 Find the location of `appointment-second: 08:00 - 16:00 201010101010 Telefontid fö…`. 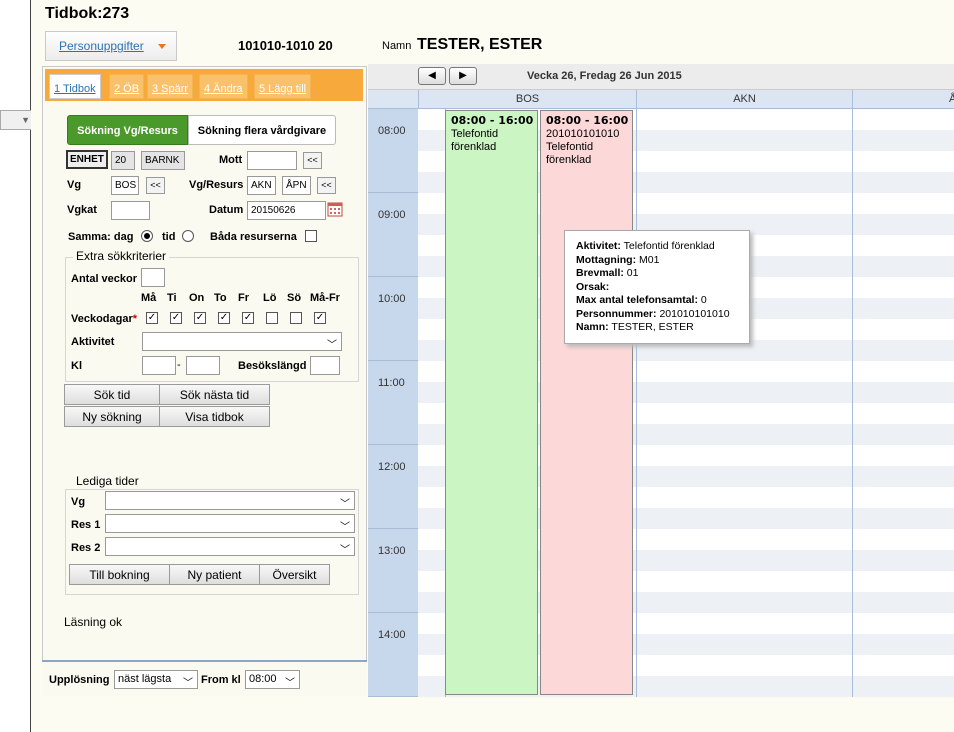

appointment-second: 08:00 - 16:00 201010101010 Telefontid fö… is located at coordinates (586, 402).